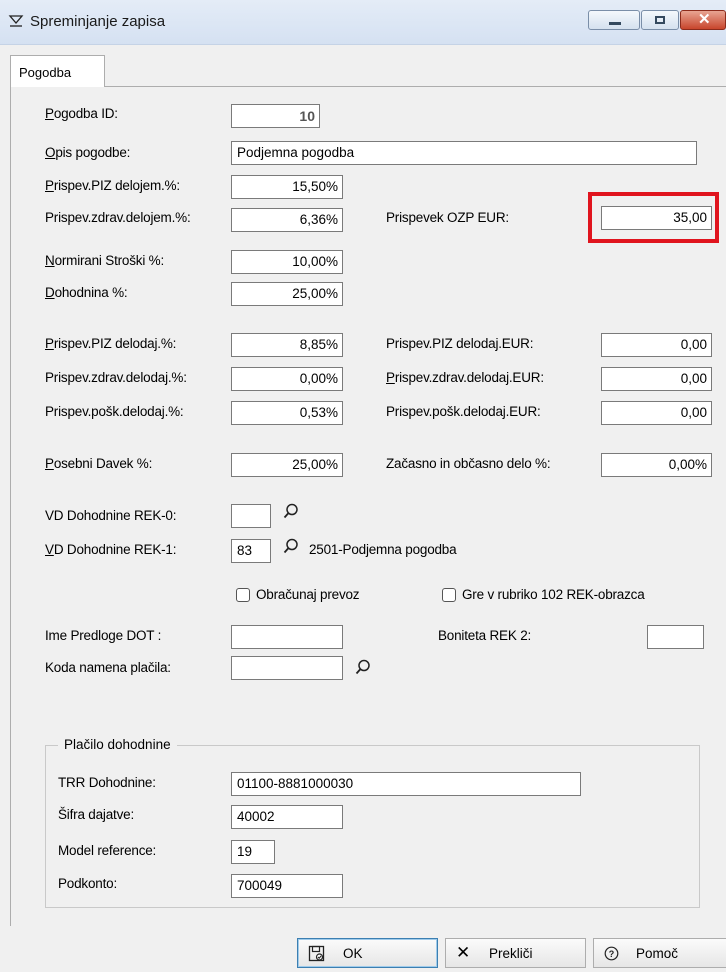 This screenshot has width=726, height=972. What do you see at coordinates (485, 635) in the screenshot?
I see `boniteta-label: Boniteta REK 2:` at bounding box center [485, 635].